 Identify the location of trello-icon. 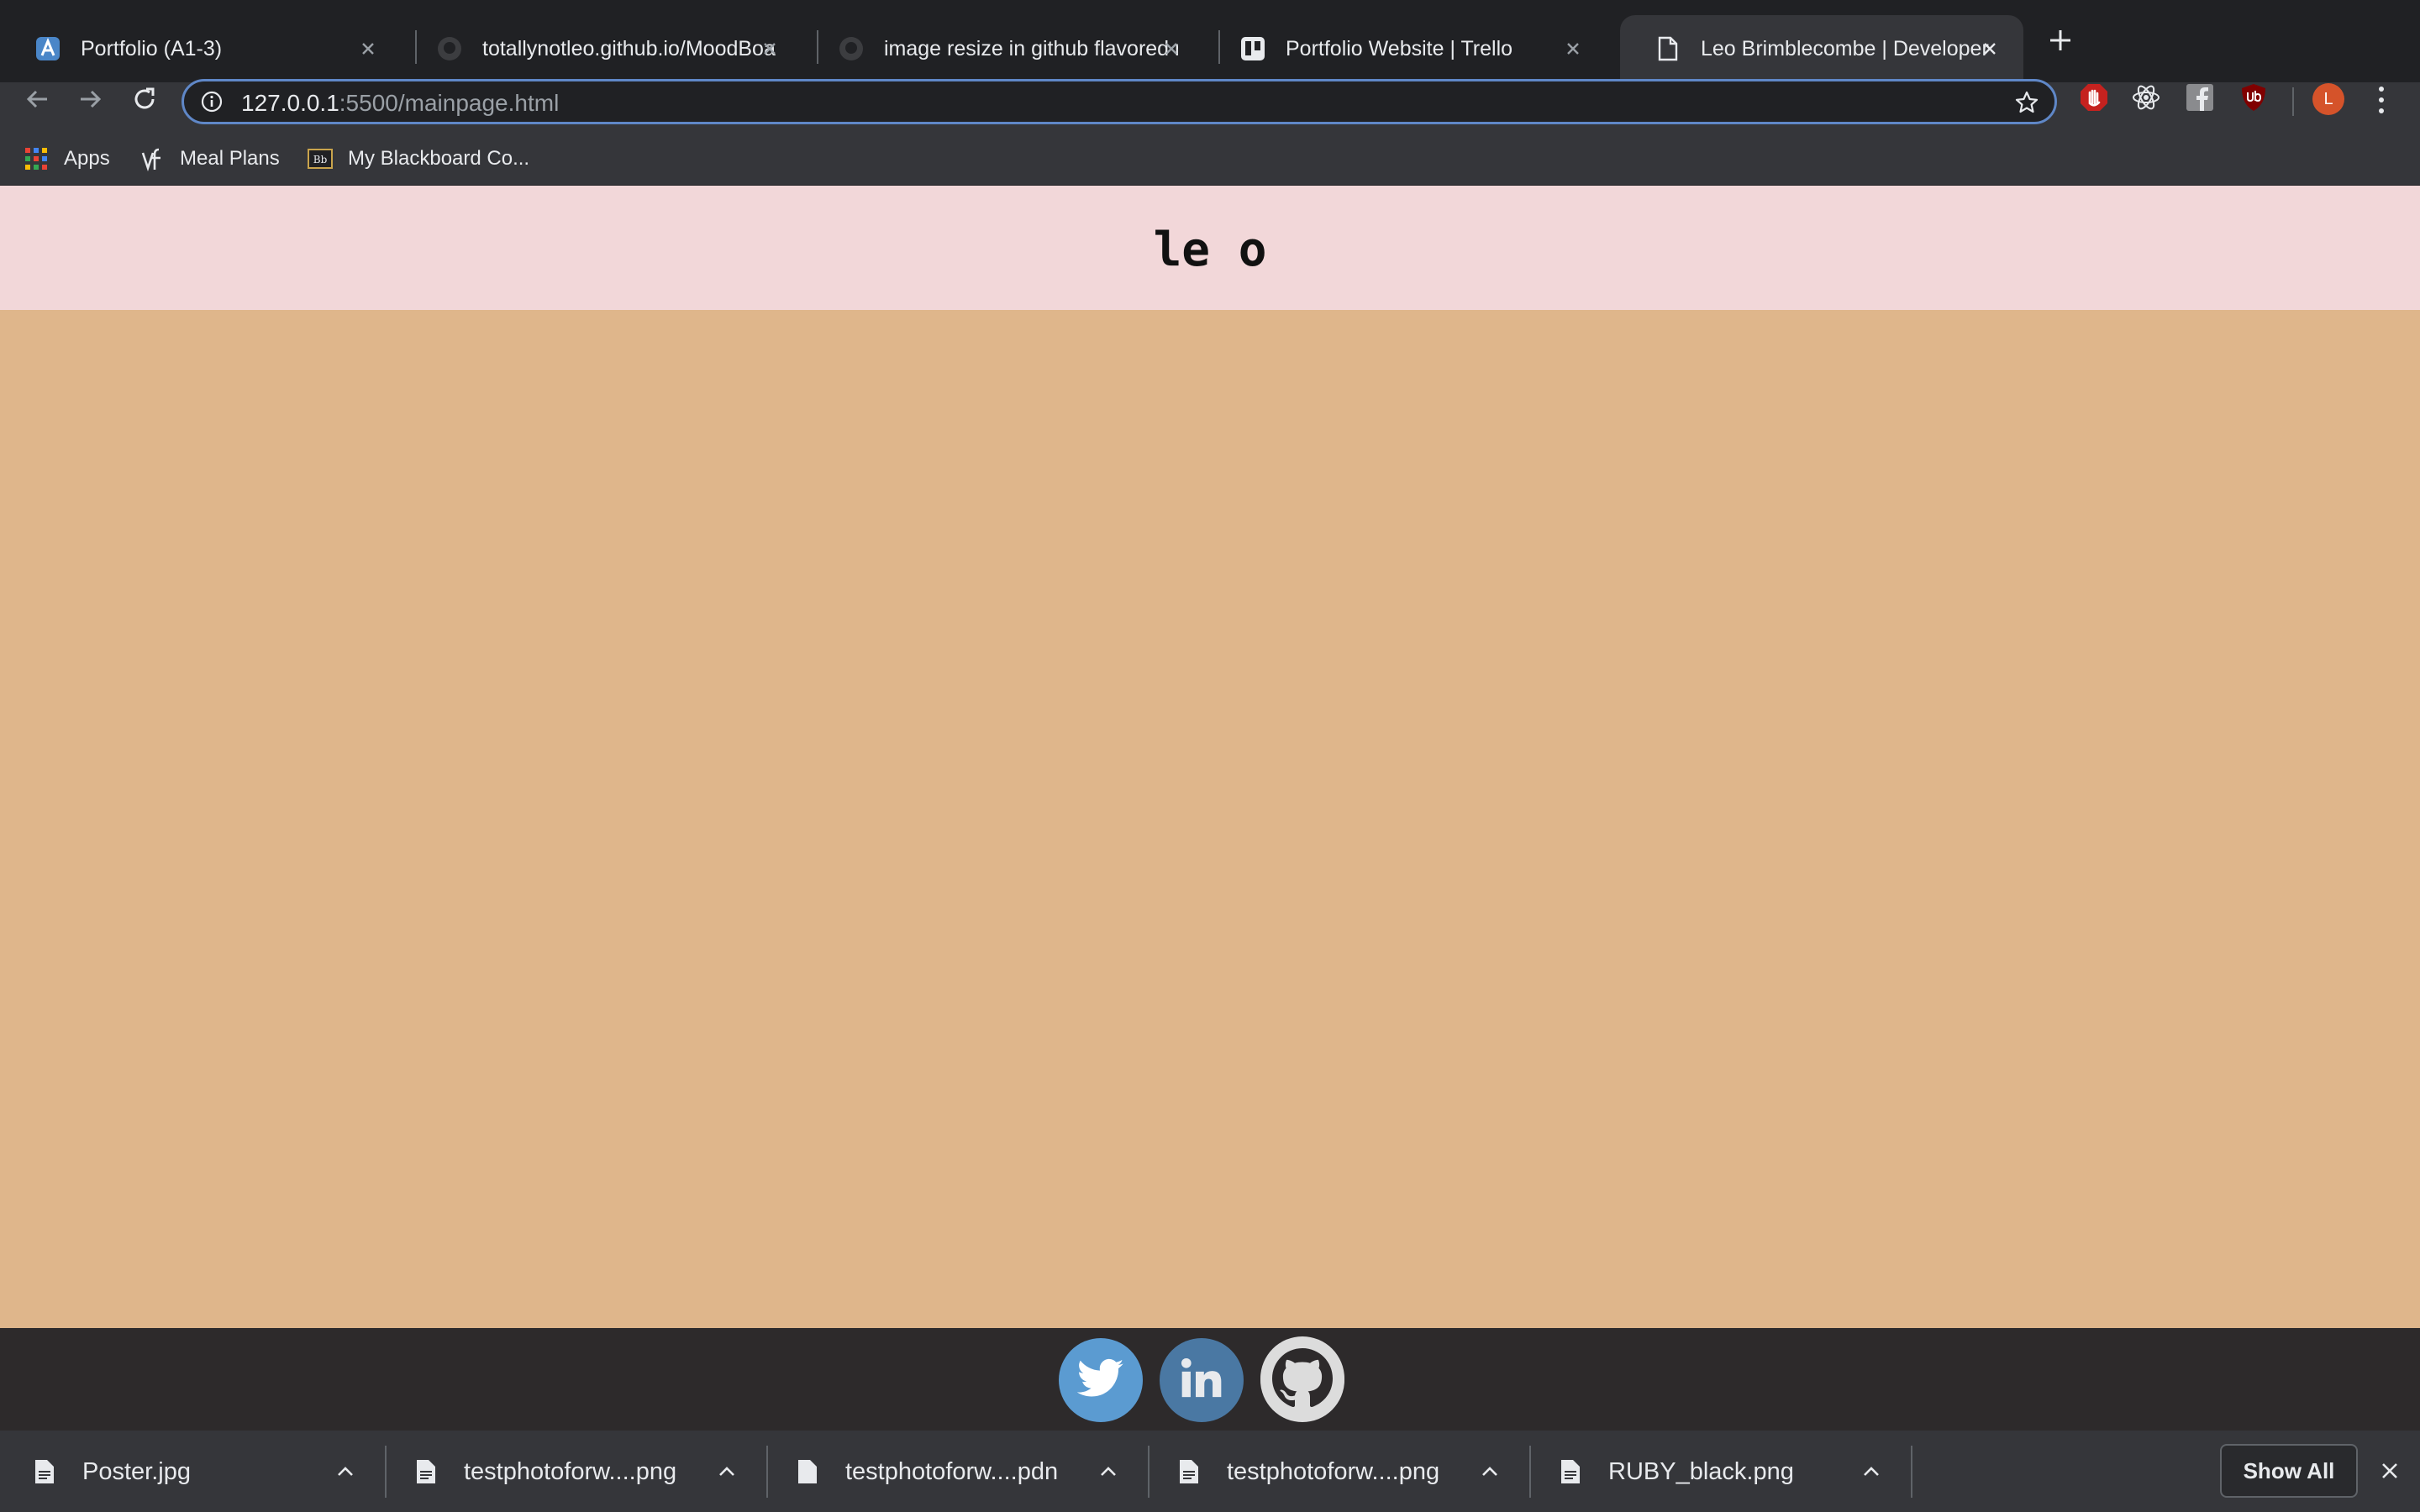
(1253, 48).